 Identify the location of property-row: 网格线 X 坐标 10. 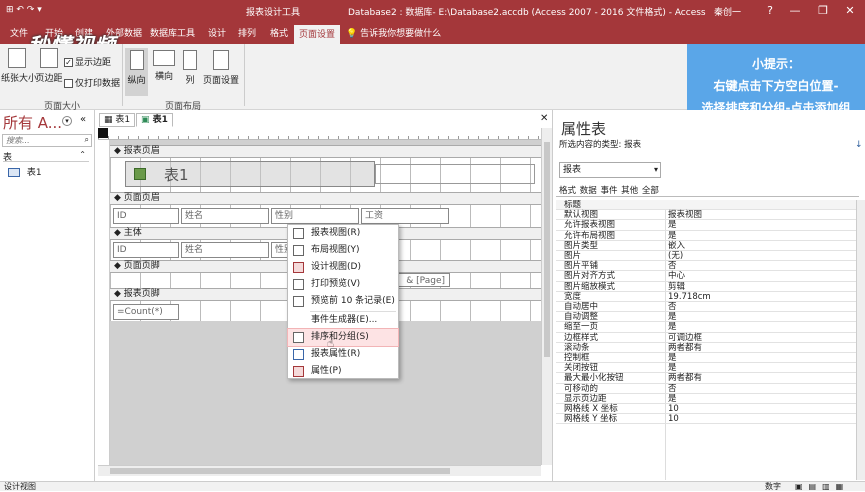
(707, 409).